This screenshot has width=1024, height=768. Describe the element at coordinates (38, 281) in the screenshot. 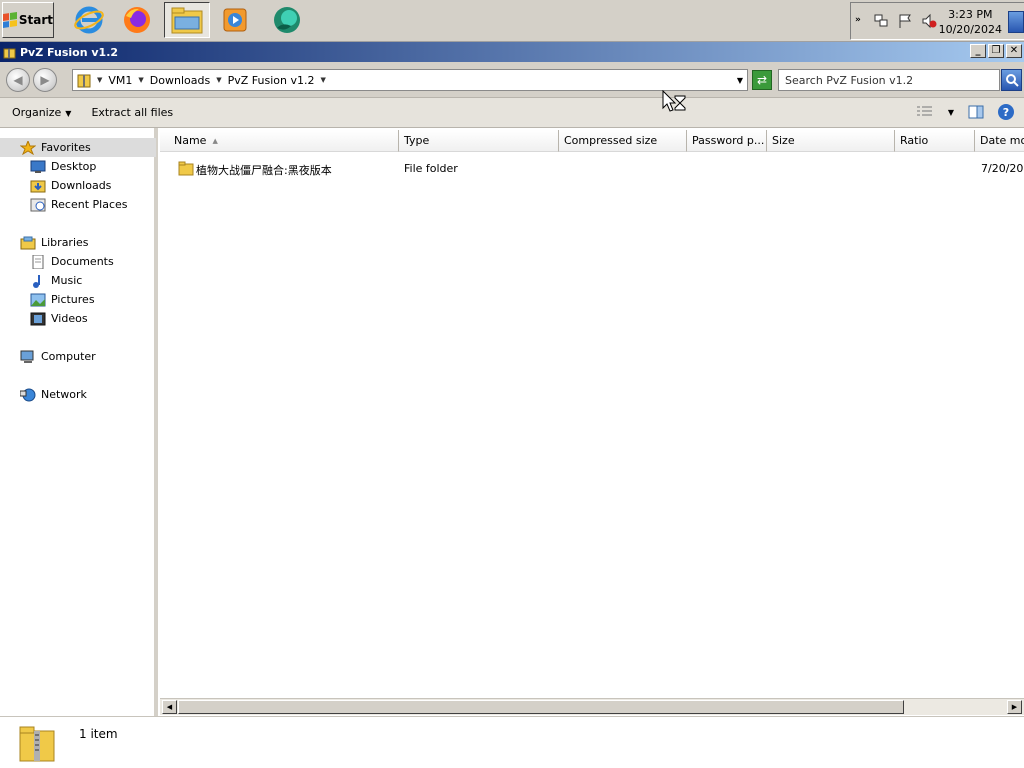

I see `music-icon` at that location.